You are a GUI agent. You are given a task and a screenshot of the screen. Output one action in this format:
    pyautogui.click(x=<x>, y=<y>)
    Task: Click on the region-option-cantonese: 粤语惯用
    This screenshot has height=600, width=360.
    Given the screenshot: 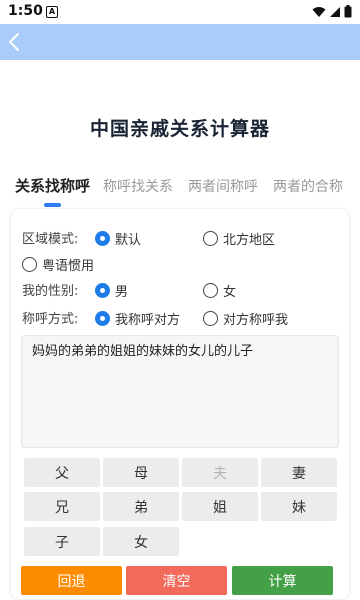 What is the action you would take?
    pyautogui.click(x=58, y=264)
    